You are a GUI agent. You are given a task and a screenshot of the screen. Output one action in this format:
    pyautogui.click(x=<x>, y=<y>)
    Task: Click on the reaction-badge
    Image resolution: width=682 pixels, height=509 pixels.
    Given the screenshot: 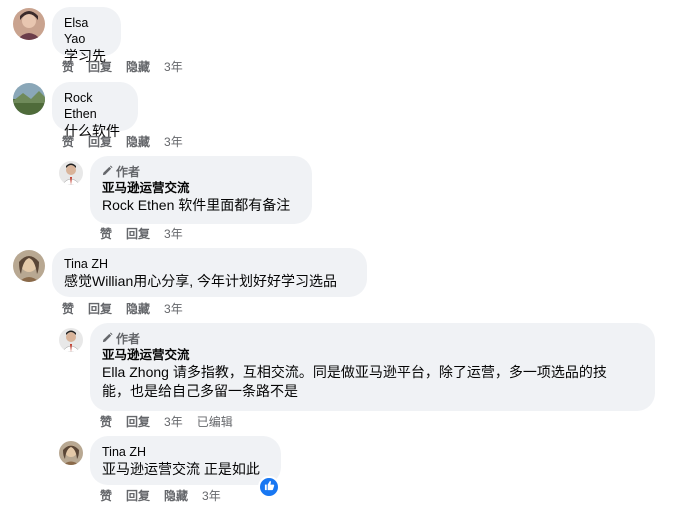 What is the action you would take?
    pyautogui.click(x=269, y=487)
    